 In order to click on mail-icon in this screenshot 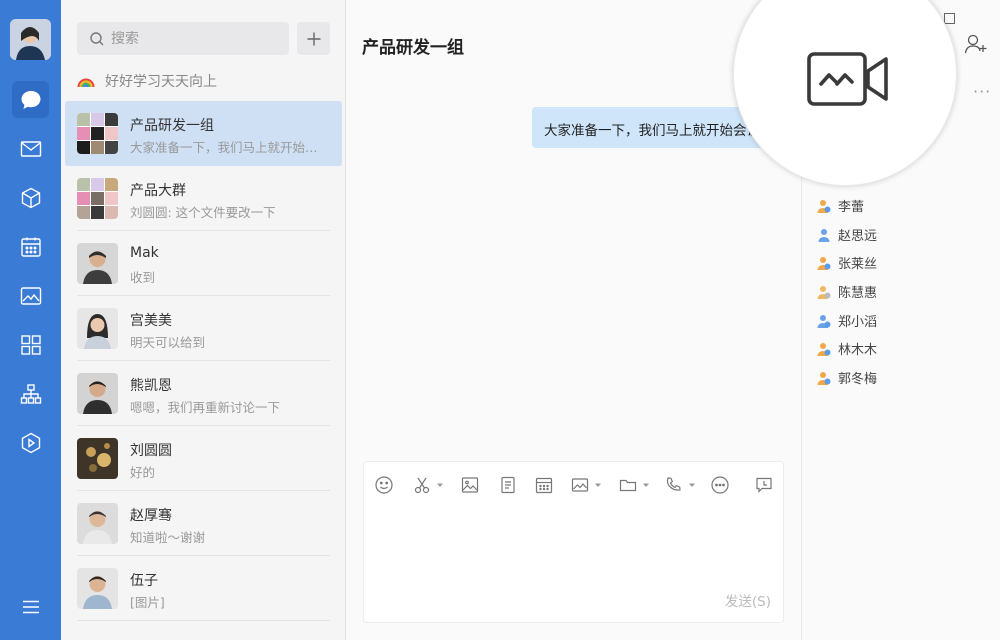, I will do `click(30, 148)`.